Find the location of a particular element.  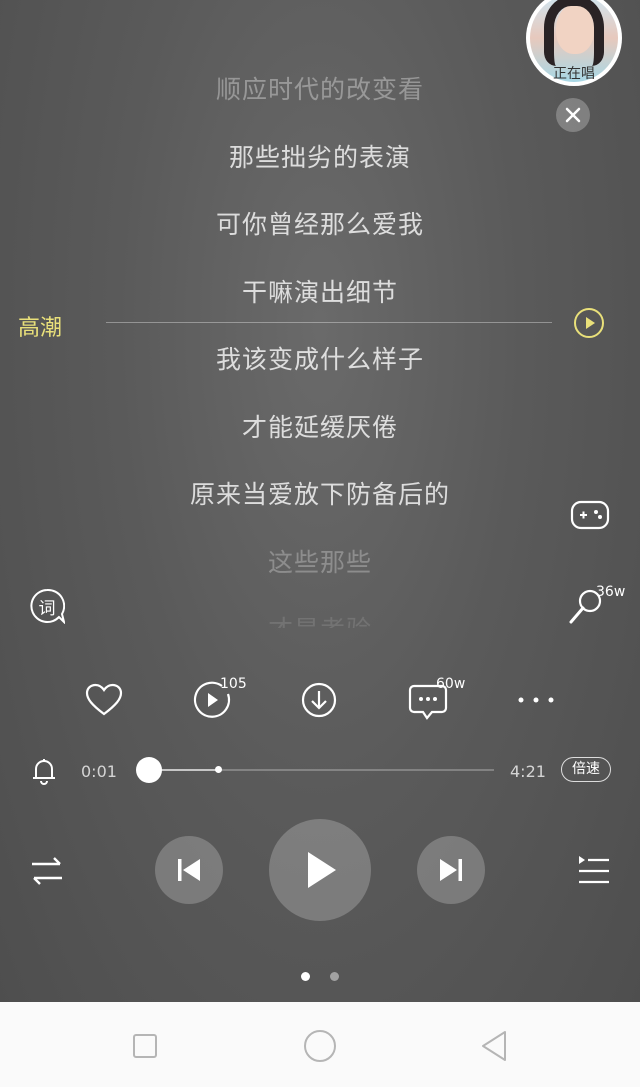

heart-icon is located at coordinates (104, 699).